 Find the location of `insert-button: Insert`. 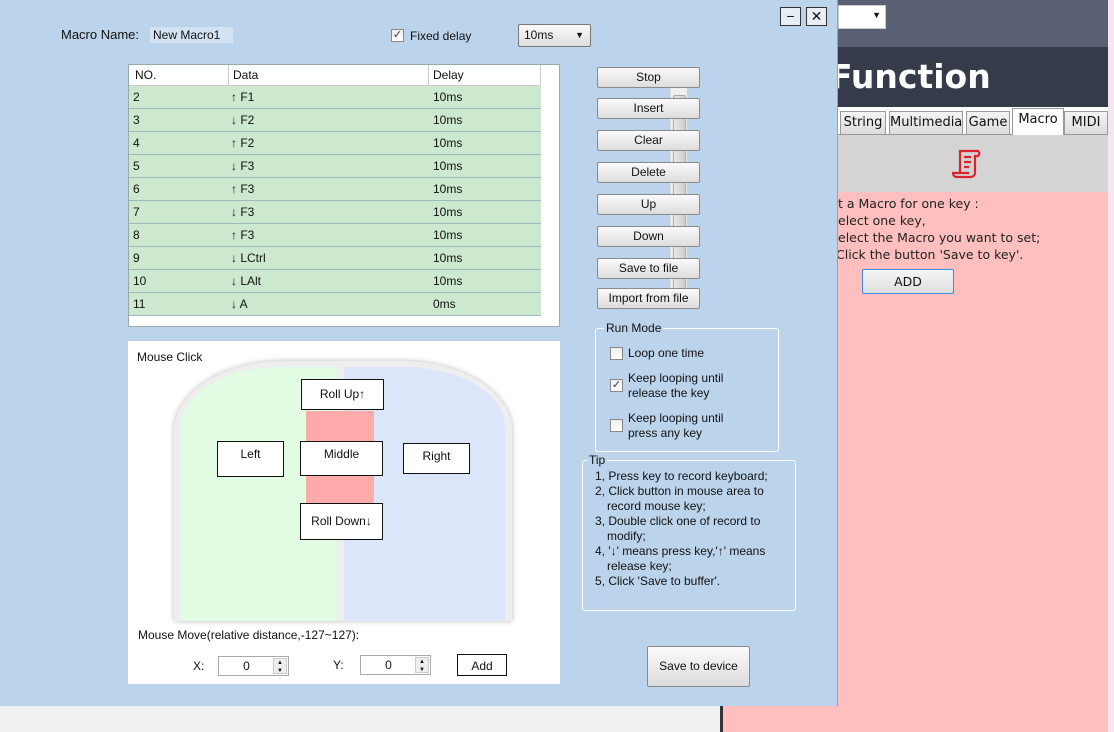

insert-button: Insert is located at coordinates (648, 108).